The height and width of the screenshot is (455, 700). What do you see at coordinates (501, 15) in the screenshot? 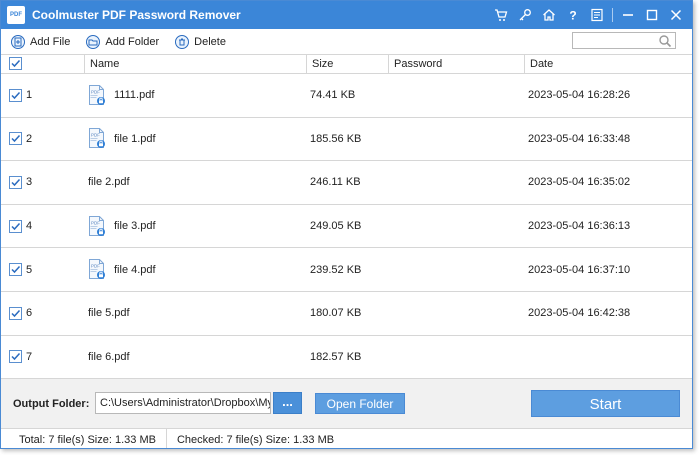
I see `cart-icon` at bounding box center [501, 15].